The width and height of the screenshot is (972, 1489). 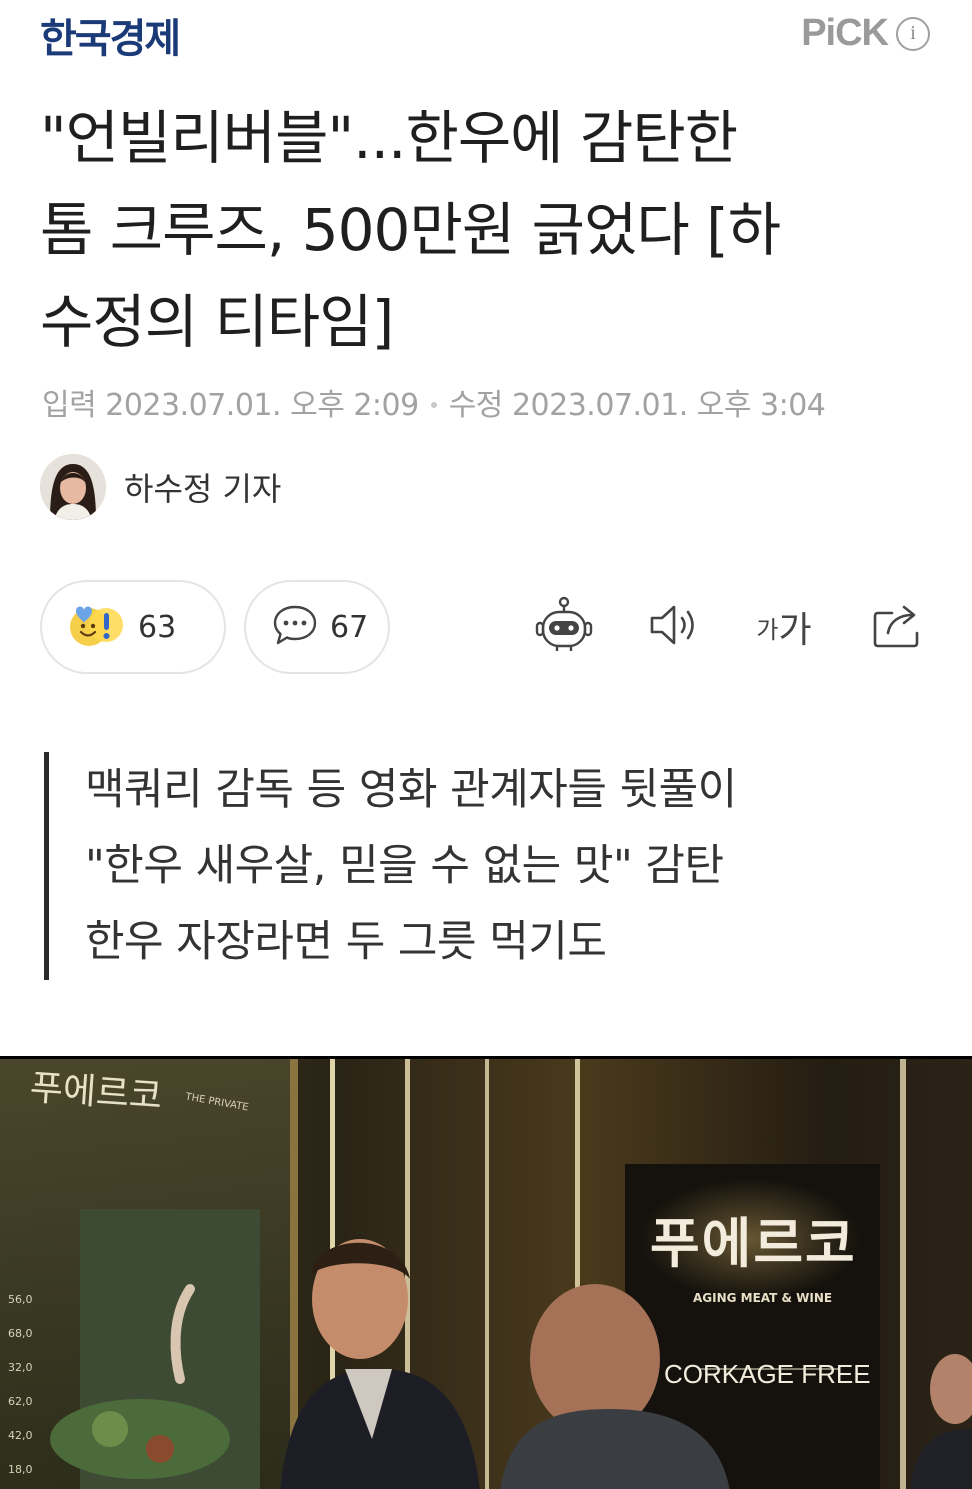 What do you see at coordinates (20, 1469) in the screenshot?
I see `menu-value: 18,0` at bounding box center [20, 1469].